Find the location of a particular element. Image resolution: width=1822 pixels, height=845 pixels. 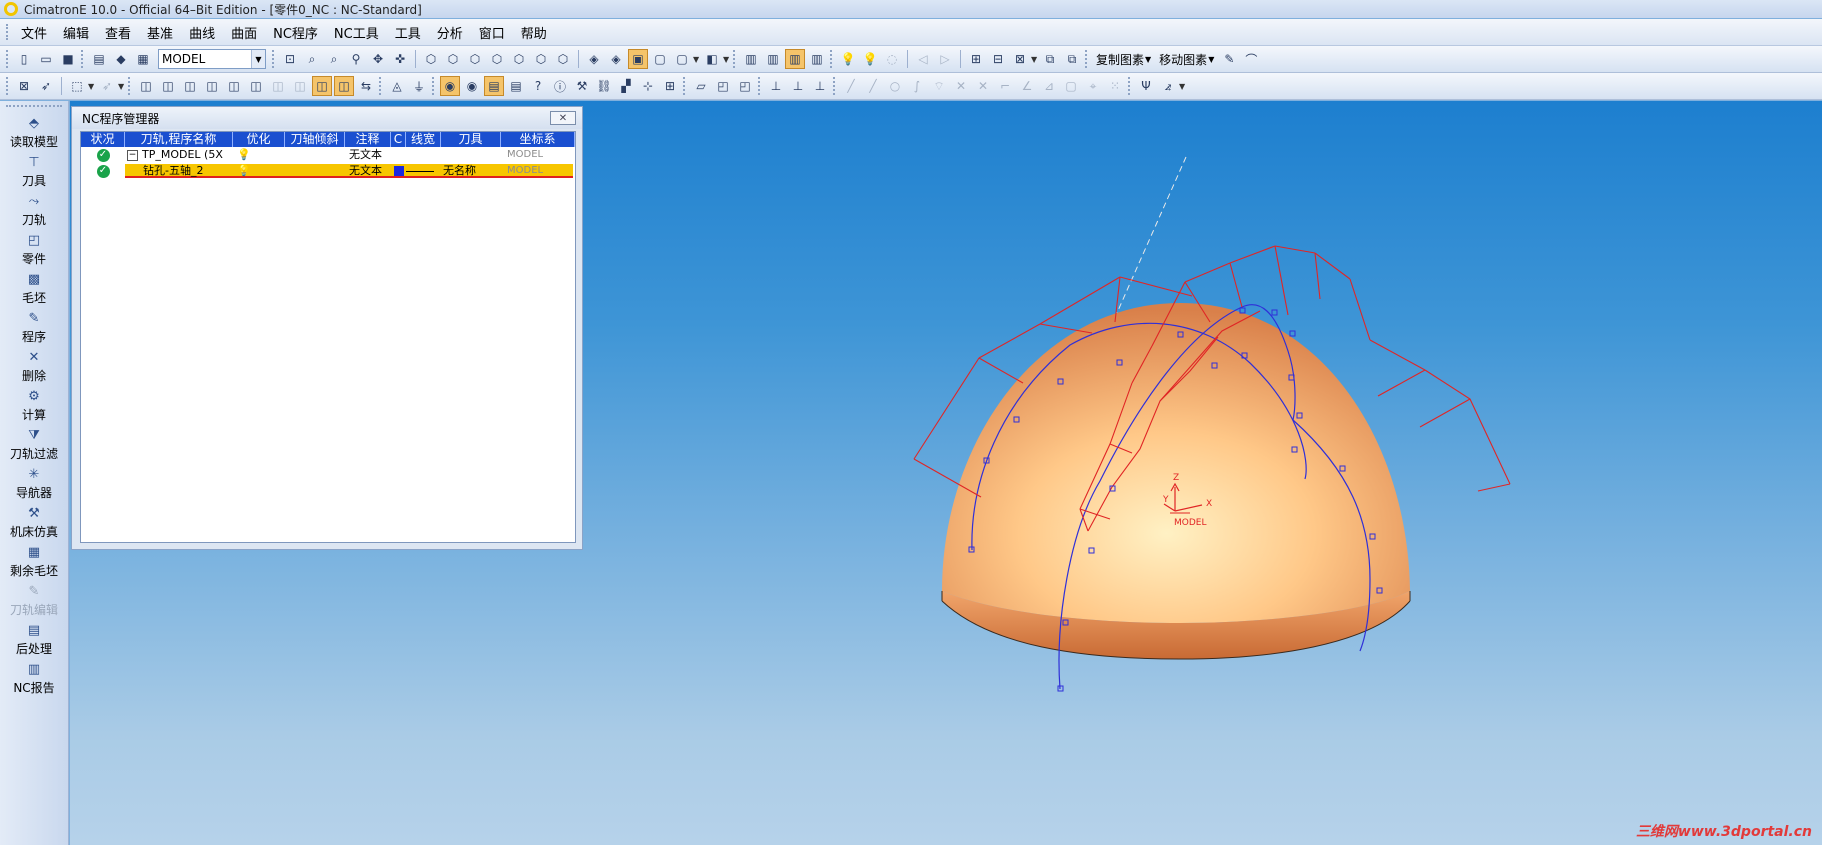

line-2-icon: ╱ is located at coordinates (873, 86).